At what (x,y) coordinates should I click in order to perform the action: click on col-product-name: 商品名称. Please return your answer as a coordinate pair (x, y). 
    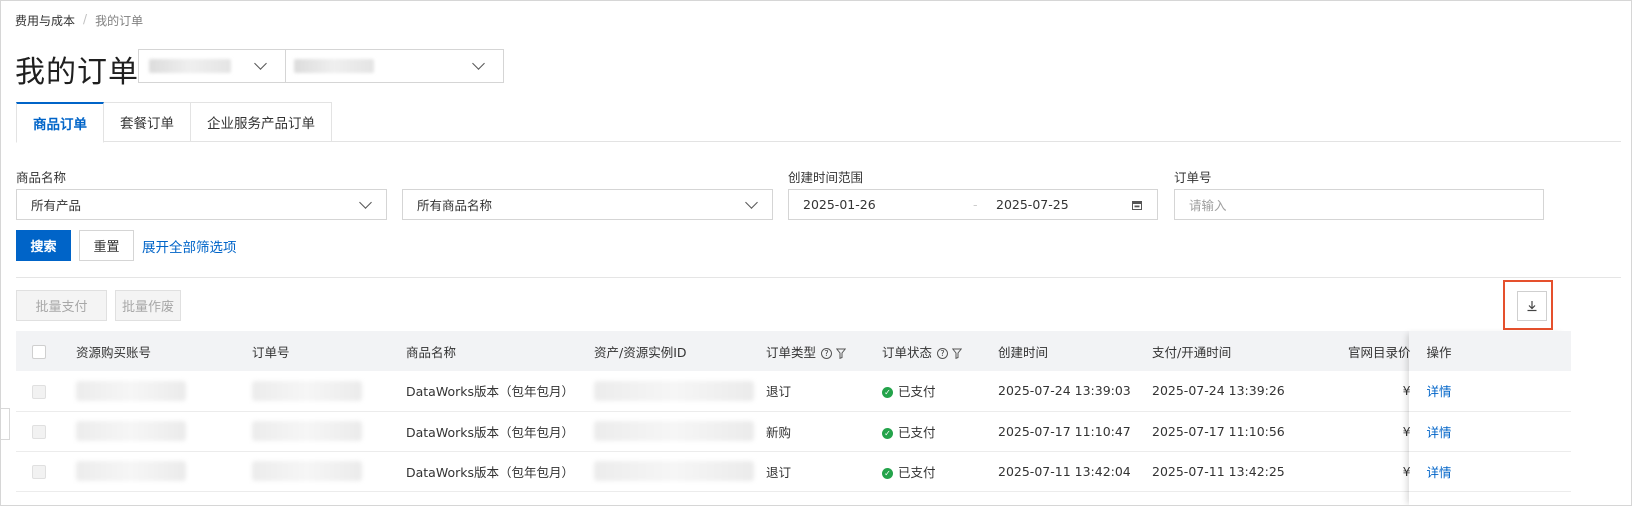
    Looking at the image, I should click on (431, 352).